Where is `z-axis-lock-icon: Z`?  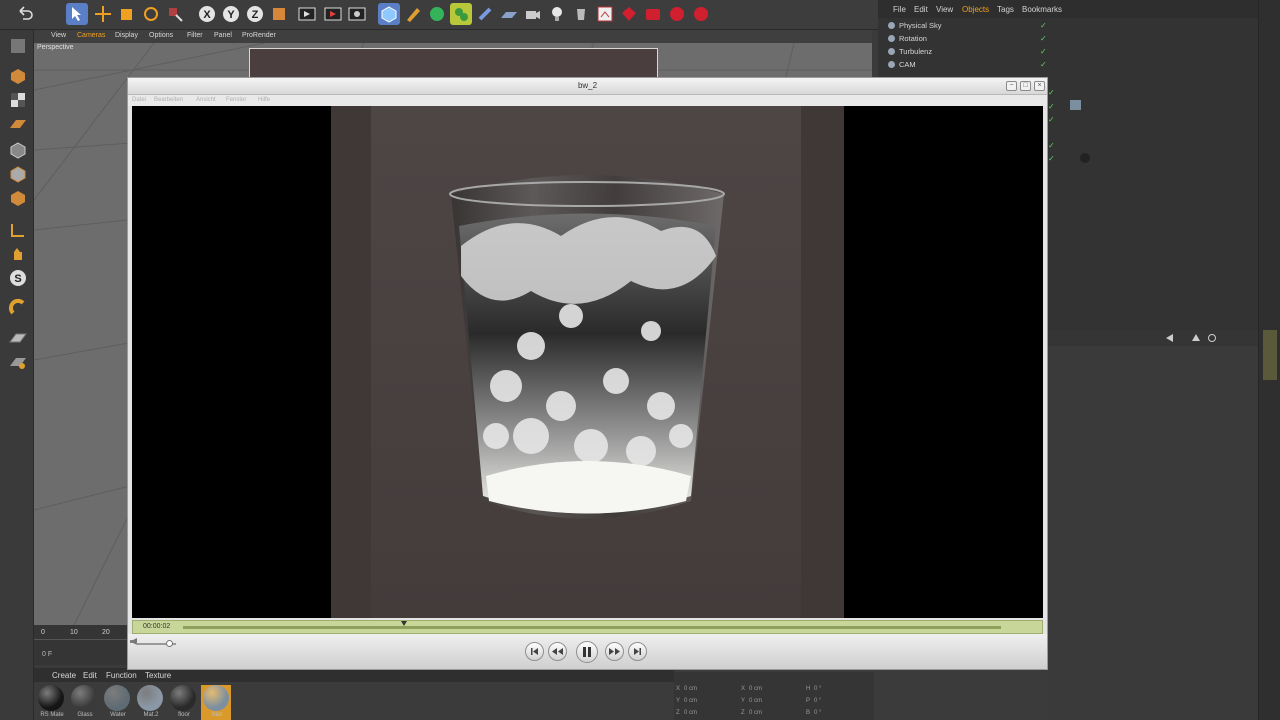 z-axis-lock-icon: Z is located at coordinates (255, 14).